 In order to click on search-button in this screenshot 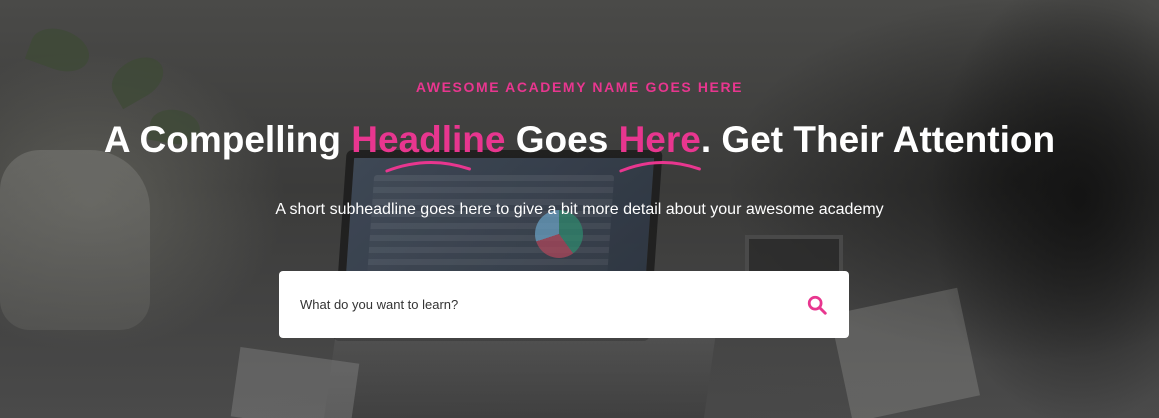, I will do `click(817, 305)`.